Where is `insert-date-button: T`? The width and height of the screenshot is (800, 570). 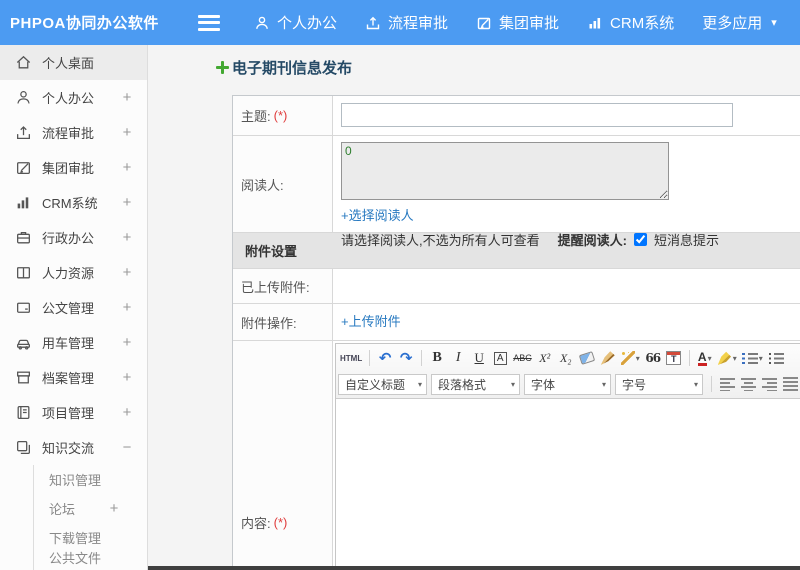
insert-date-button: T is located at coordinates (674, 358).